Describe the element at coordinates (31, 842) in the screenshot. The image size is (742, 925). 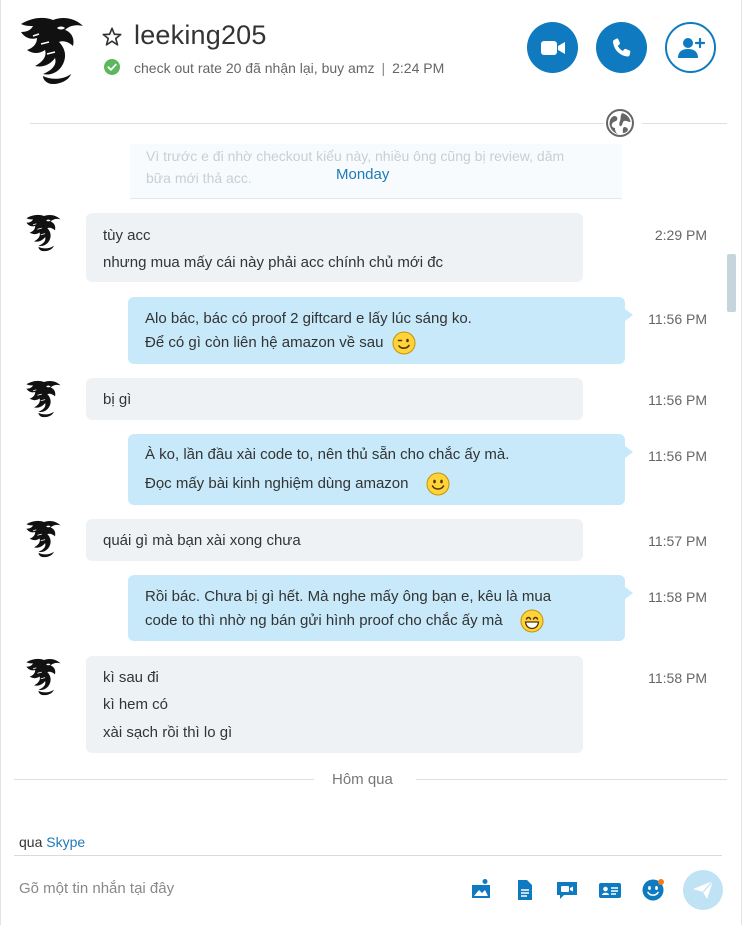
I see `via-label: qua` at that location.